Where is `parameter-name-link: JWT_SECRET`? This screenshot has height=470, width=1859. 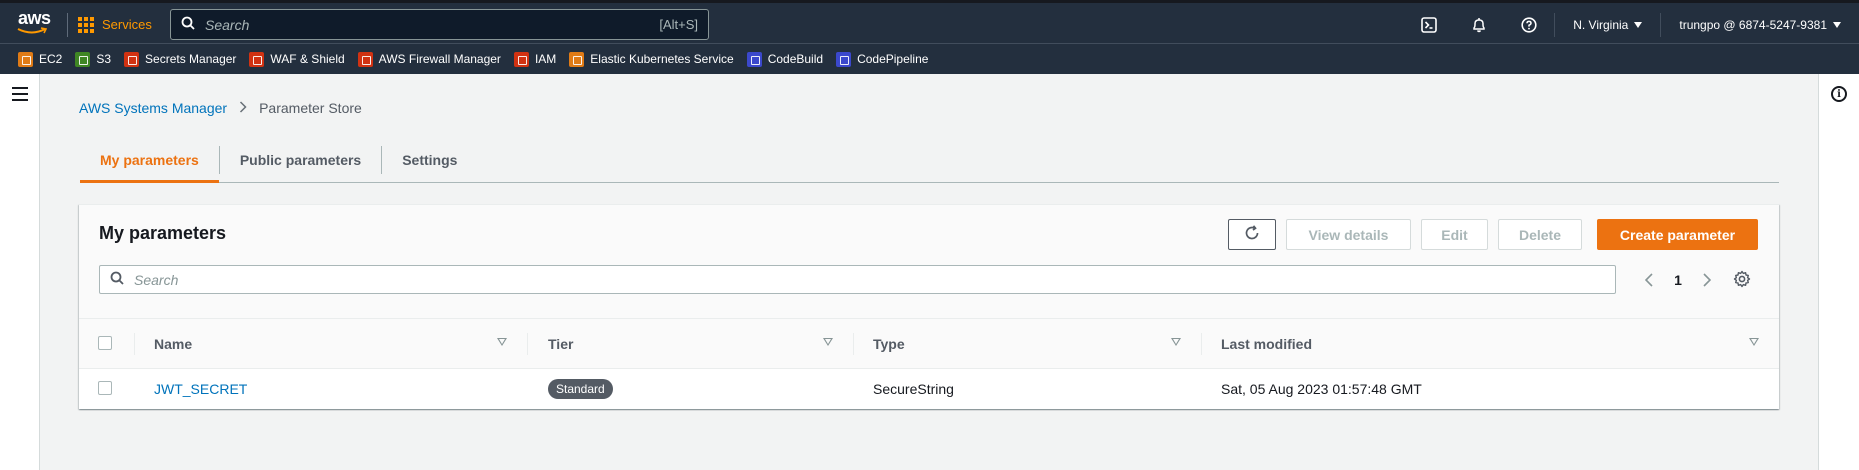 parameter-name-link: JWT_SECRET is located at coordinates (200, 389).